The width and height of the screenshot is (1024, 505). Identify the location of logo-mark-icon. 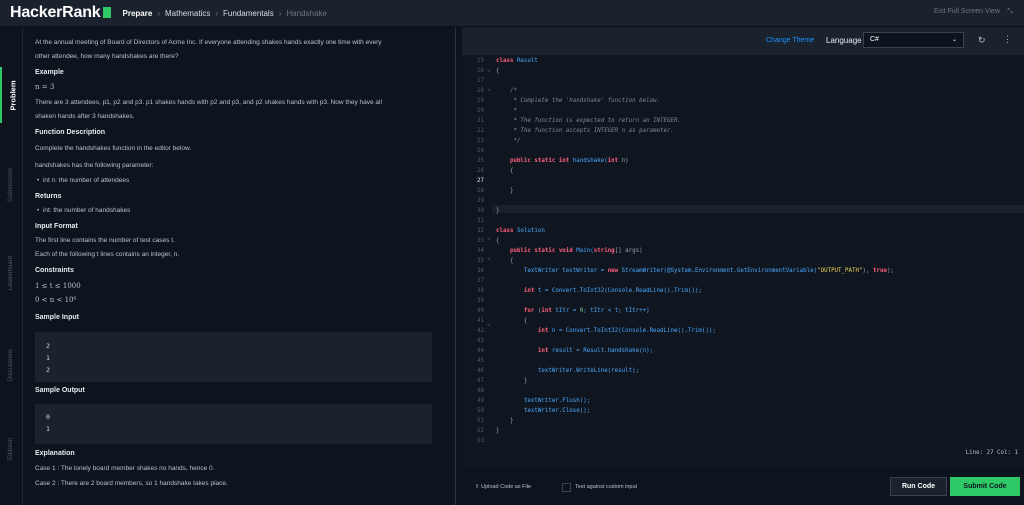
(106, 12).